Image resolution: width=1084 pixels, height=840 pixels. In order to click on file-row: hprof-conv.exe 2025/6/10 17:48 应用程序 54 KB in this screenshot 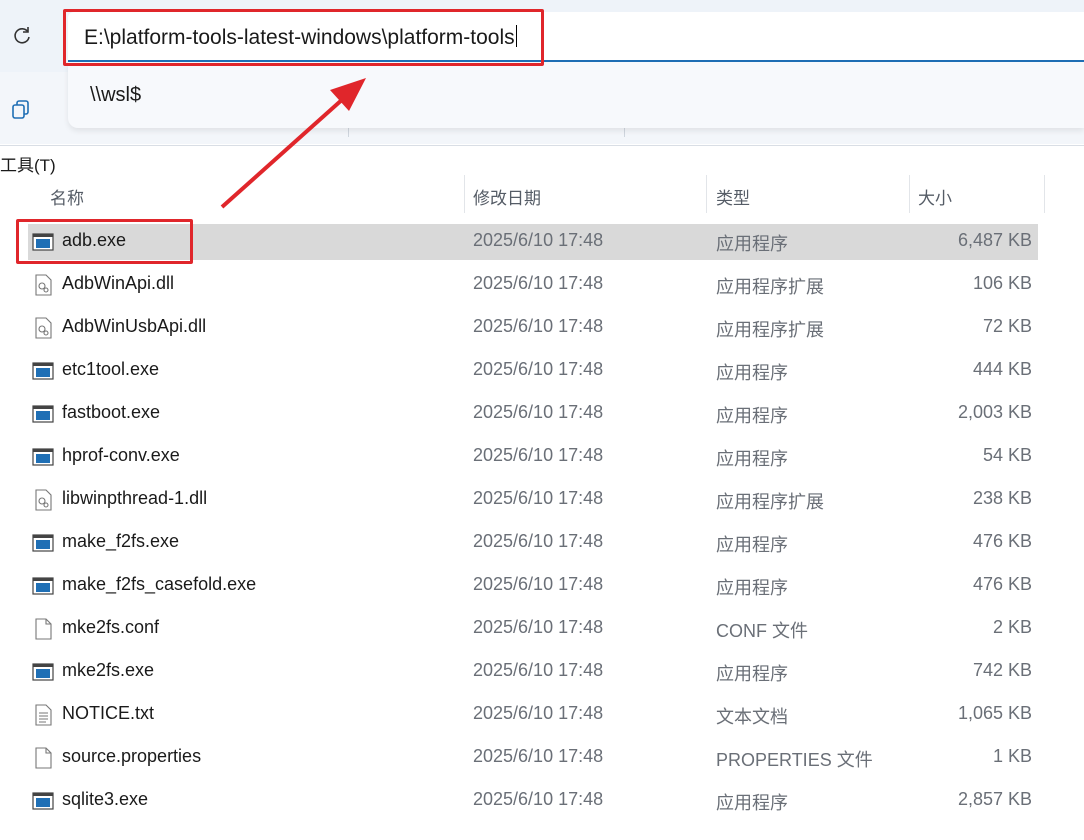, I will do `click(533, 457)`.